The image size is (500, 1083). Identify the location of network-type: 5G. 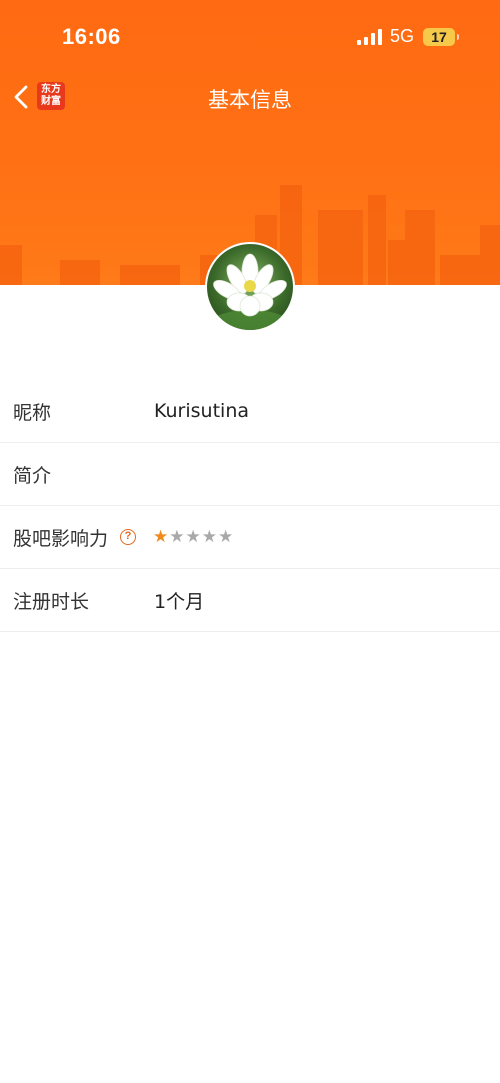
(402, 36).